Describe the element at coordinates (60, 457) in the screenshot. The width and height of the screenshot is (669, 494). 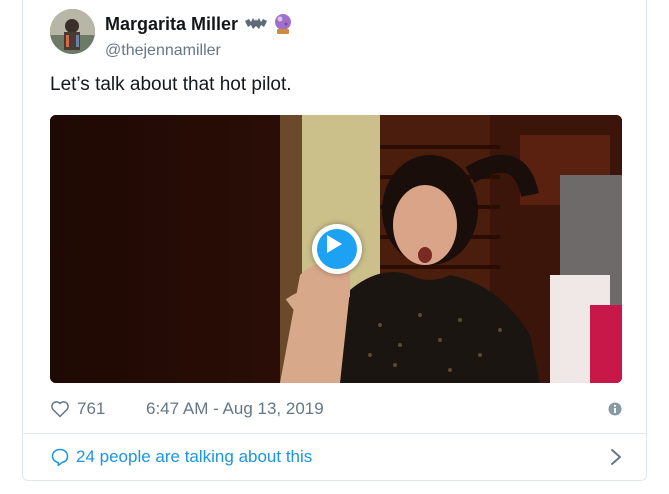
I see `comment-icon` at that location.